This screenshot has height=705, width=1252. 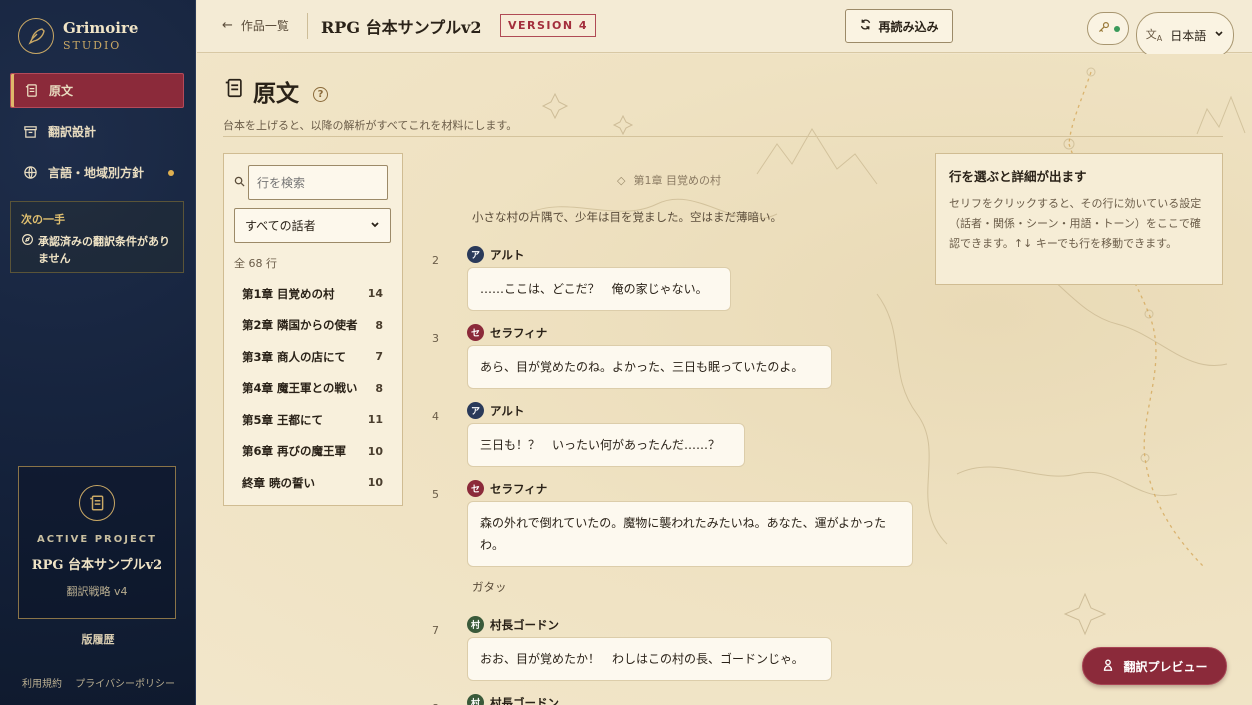 I want to click on terms-link: 利用規約, so click(x=42, y=684).